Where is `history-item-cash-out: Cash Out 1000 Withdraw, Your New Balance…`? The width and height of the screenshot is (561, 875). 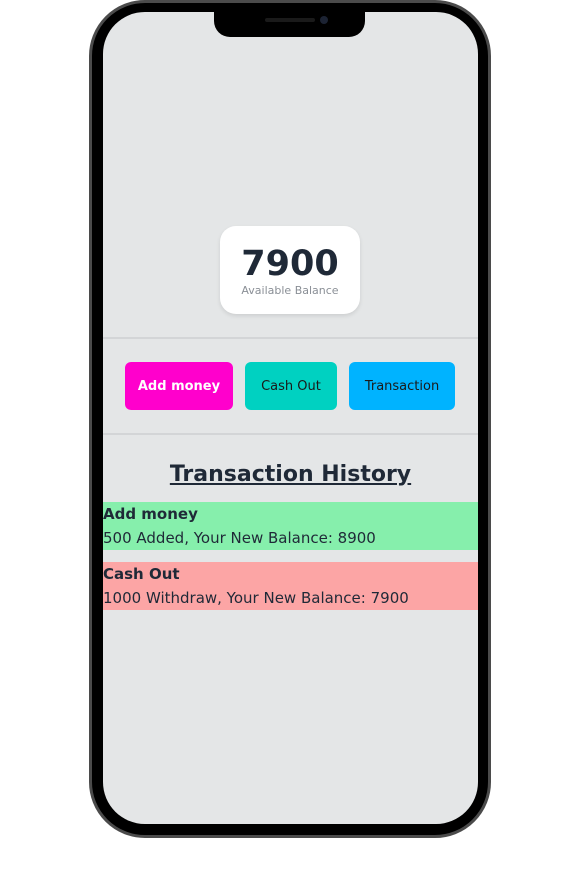 history-item-cash-out: Cash Out 1000 Withdraw, Your New Balance… is located at coordinates (290, 586).